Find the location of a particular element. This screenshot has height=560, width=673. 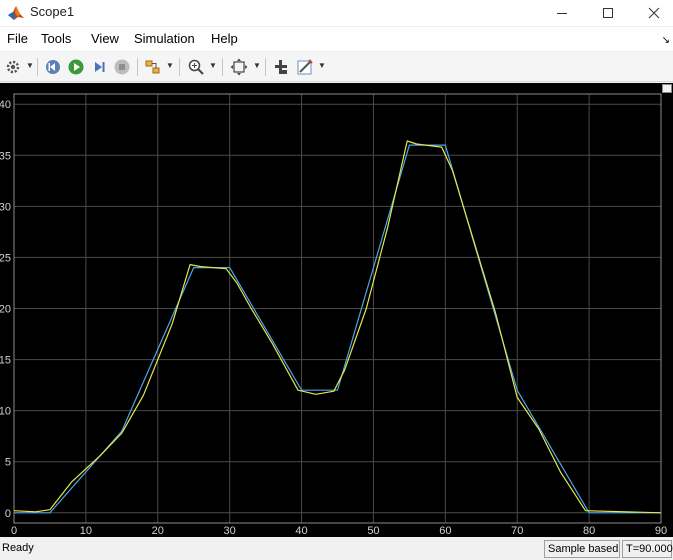

status-text: Ready is located at coordinates (18, 548).